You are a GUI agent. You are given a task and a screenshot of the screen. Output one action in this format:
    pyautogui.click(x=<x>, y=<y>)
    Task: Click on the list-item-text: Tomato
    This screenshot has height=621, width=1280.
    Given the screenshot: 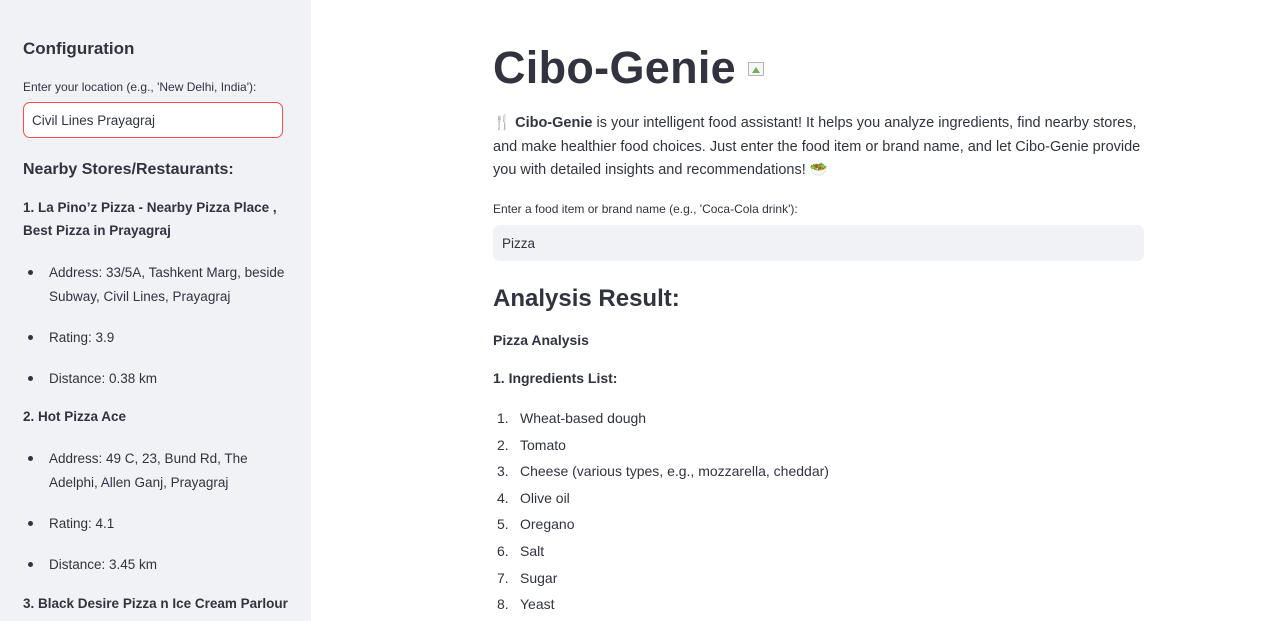 What is the action you would take?
    pyautogui.click(x=543, y=445)
    